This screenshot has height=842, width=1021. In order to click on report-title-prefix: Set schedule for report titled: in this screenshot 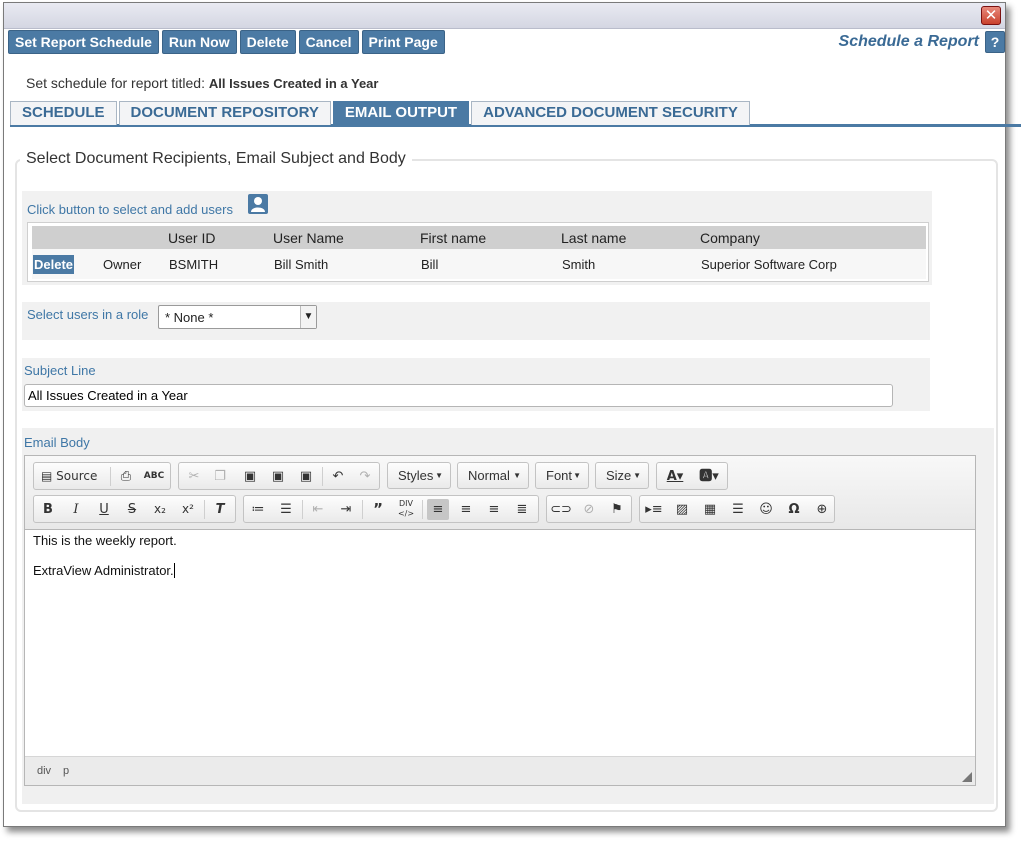, I will do `click(115, 83)`.